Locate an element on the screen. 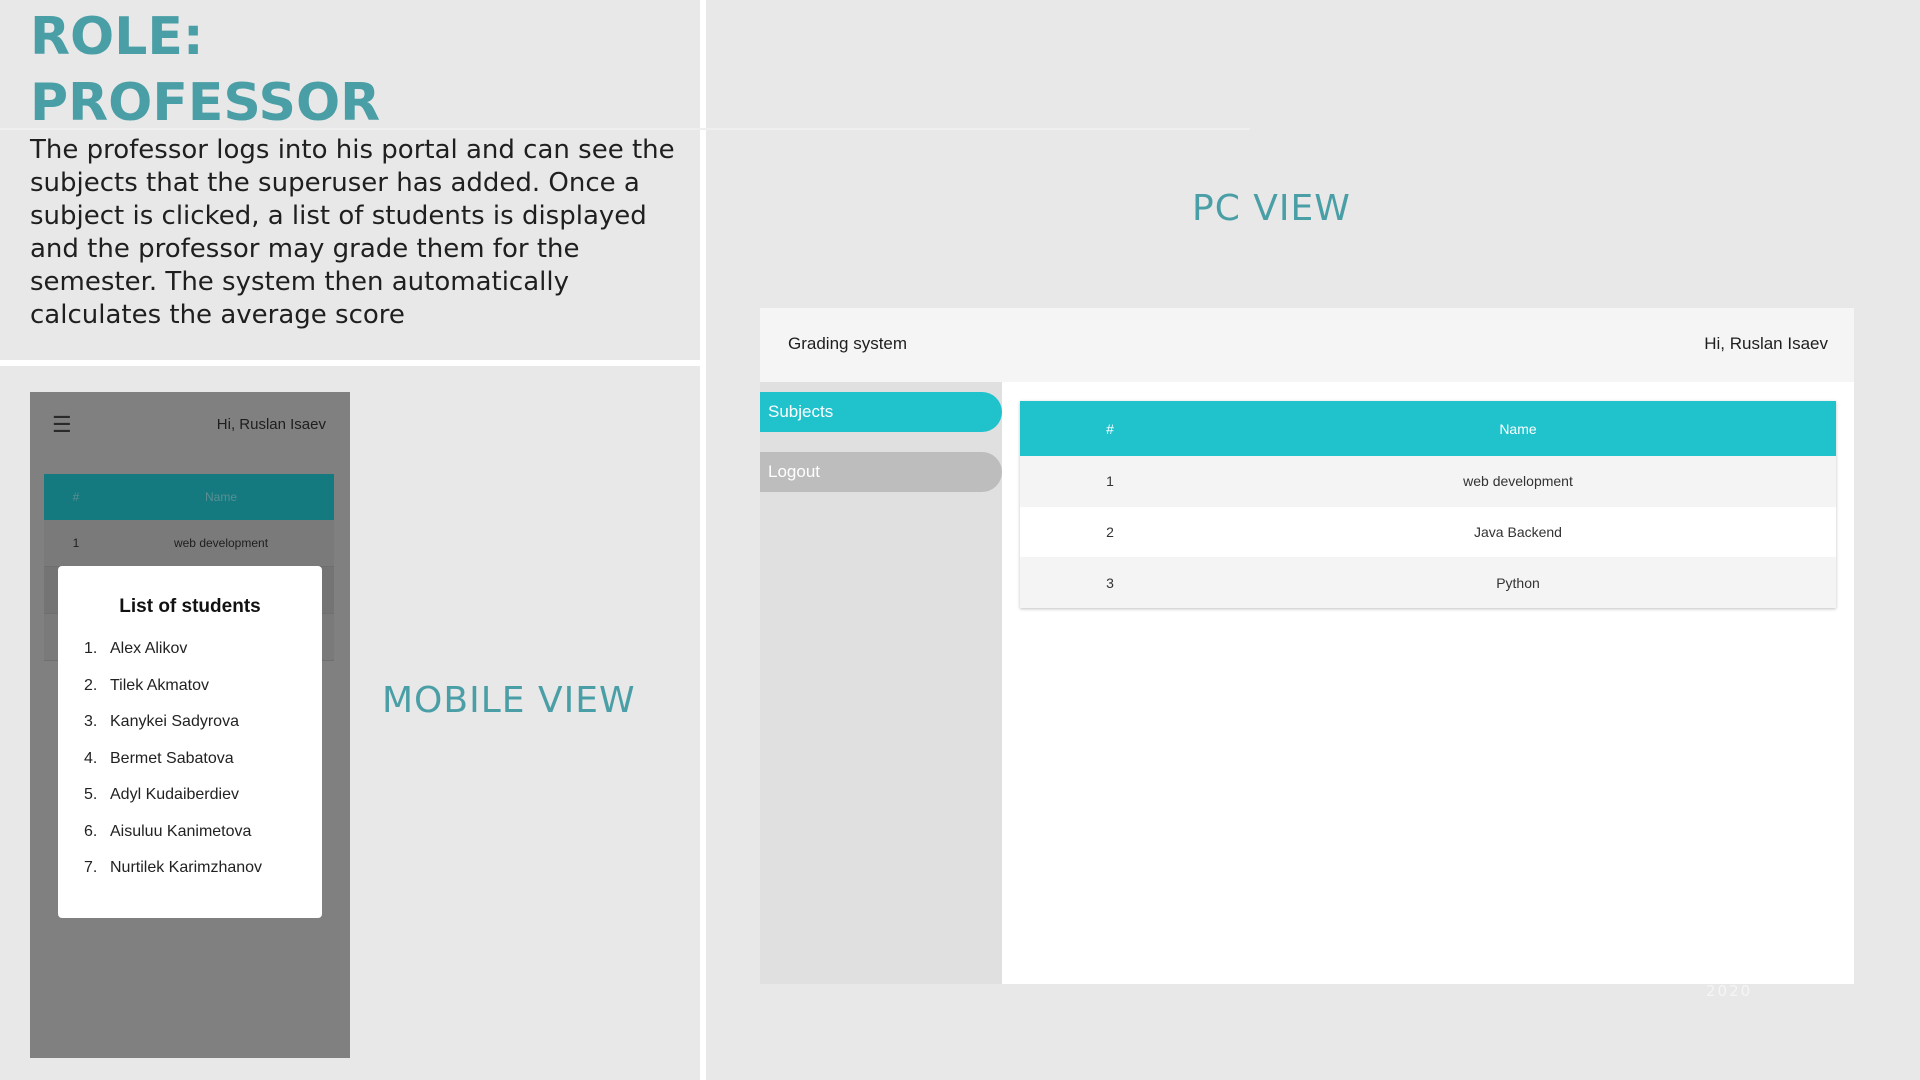 This screenshot has width=1920, height=1080. row-number: 3 is located at coordinates (1110, 582).